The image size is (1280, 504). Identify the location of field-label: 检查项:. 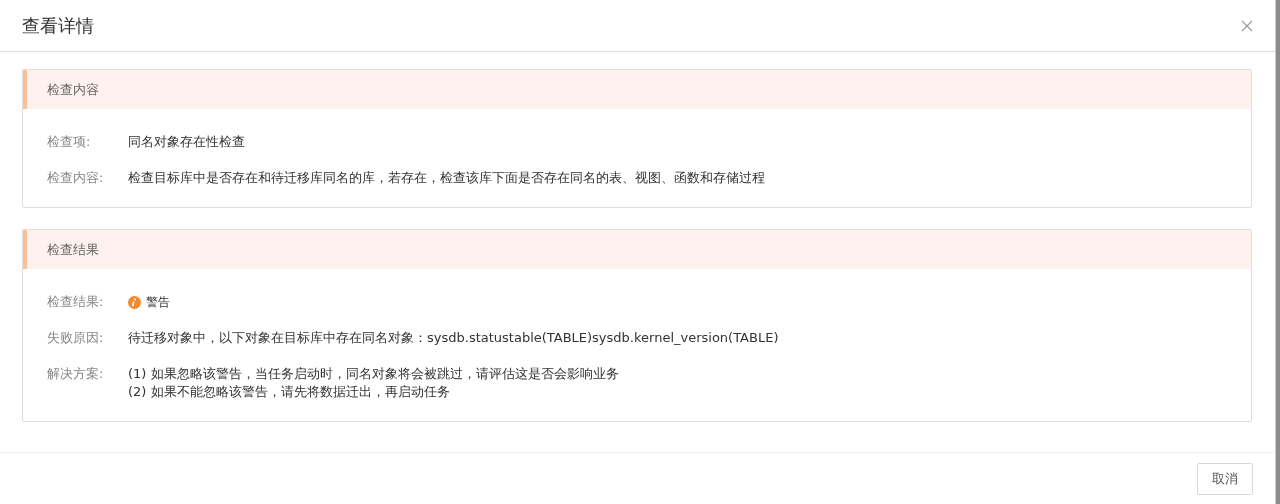
(69, 142).